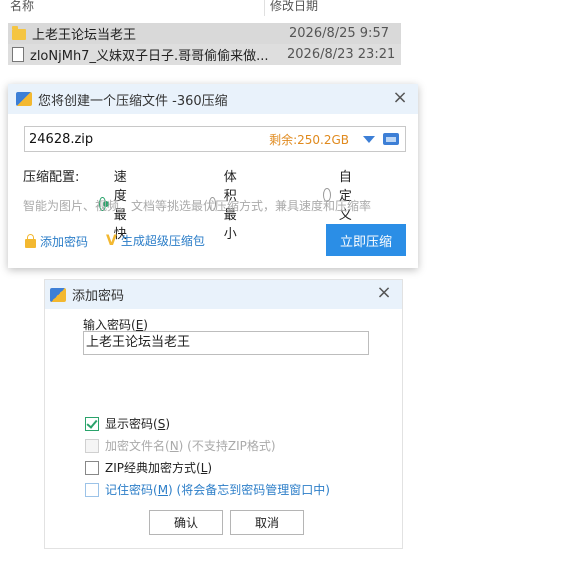 This screenshot has width=563, height=575. What do you see at coordinates (223, 294) in the screenshot?
I see `password-dialog-titlebar: 添加密码 ×` at bounding box center [223, 294].